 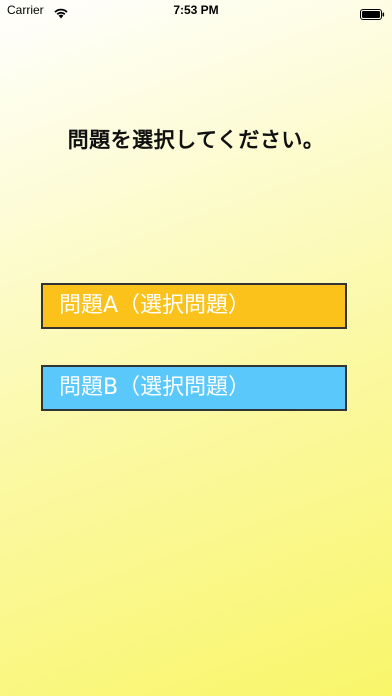 What do you see at coordinates (372, 12) in the screenshot?
I see `battery-icon` at bounding box center [372, 12].